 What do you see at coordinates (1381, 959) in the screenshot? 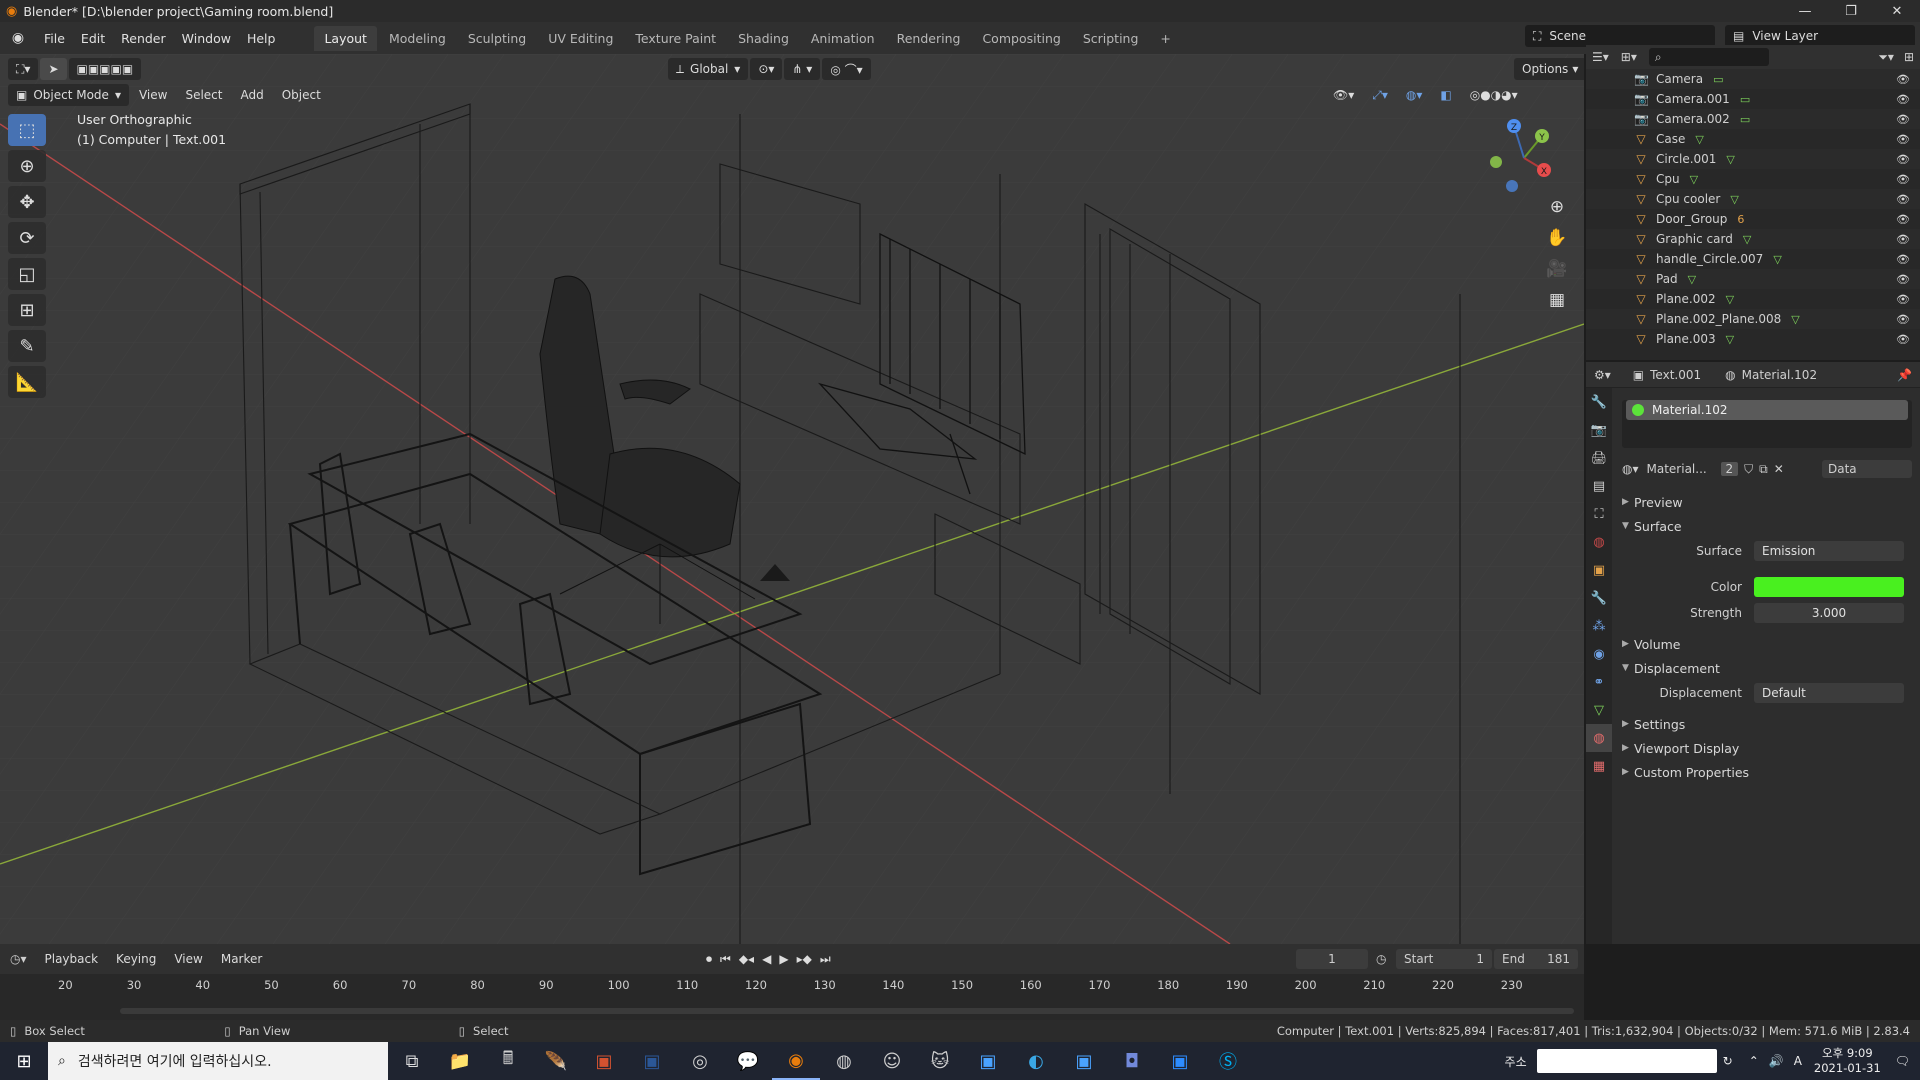
I see `preview-range-icon: ◷` at bounding box center [1381, 959].